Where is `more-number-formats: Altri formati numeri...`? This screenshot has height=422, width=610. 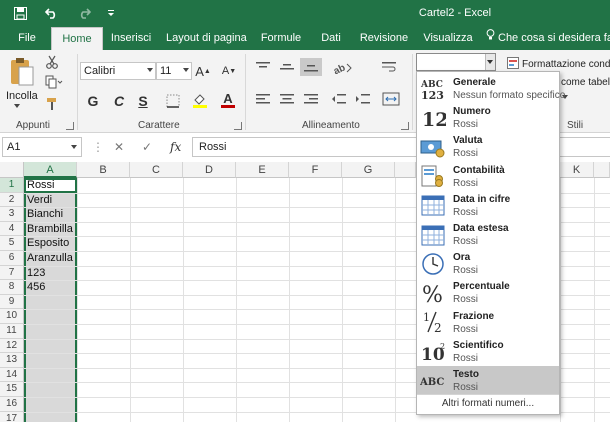
more-number-formats: Altri formati numeri... is located at coordinates (488, 403).